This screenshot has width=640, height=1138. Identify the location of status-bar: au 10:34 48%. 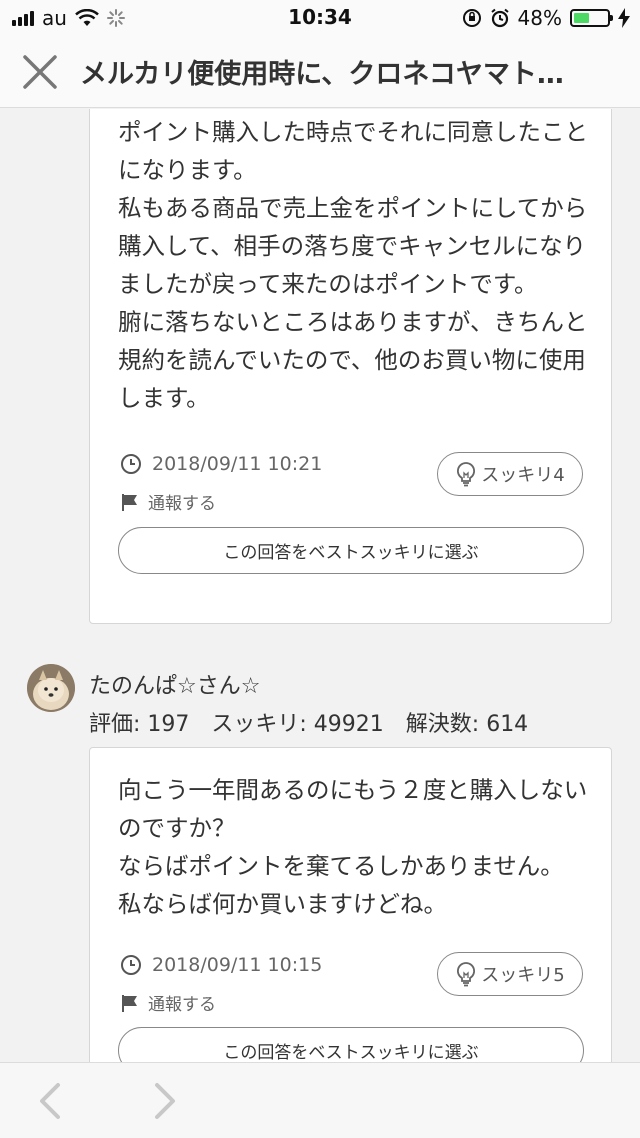
(320, 18).